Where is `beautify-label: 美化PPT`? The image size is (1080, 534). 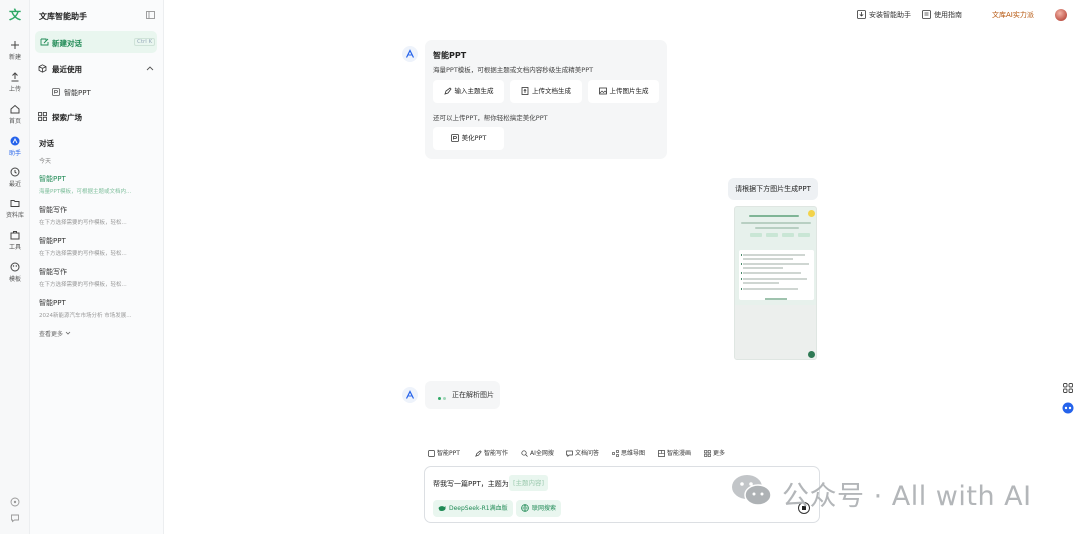
beautify-label: 美化PPT is located at coordinates (474, 138).